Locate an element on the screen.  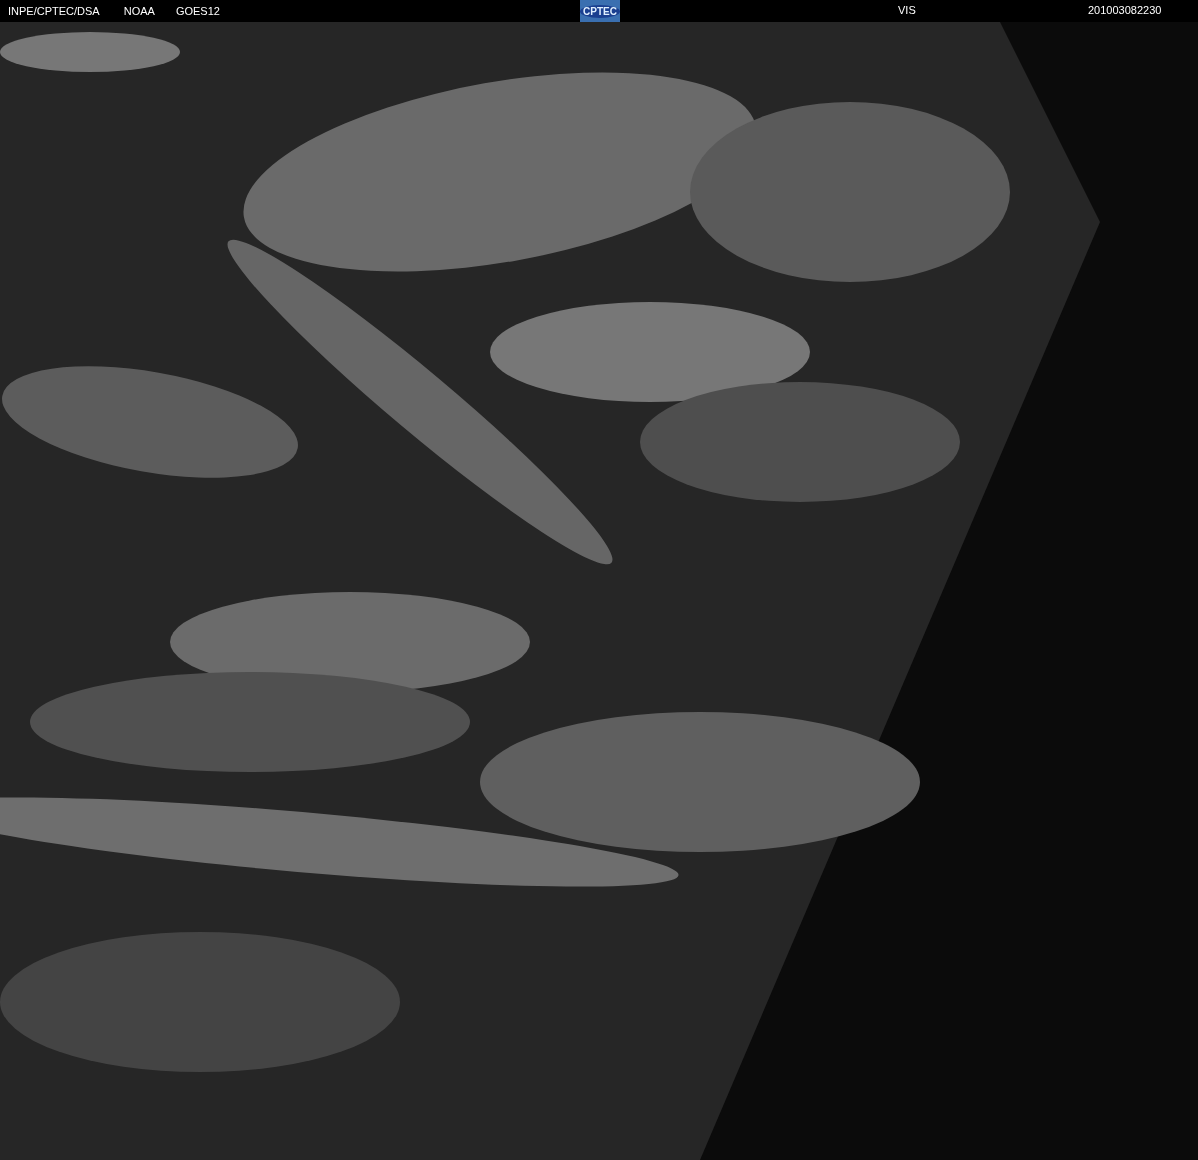
satellite-label: GOES12 is located at coordinates (197, 11).